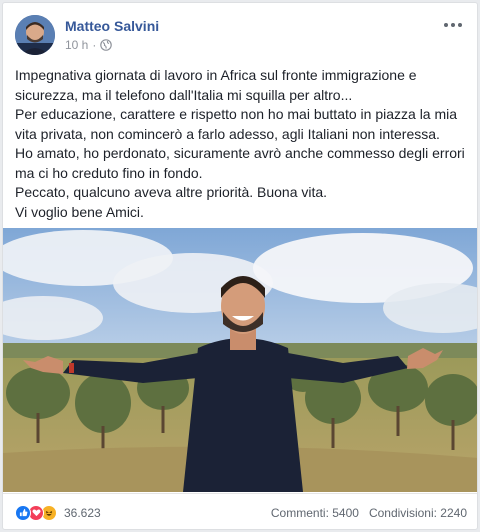 The image size is (480, 532). What do you see at coordinates (36, 512) in the screenshot?
I see `reaction-icons` at bounding box center [36, 512].